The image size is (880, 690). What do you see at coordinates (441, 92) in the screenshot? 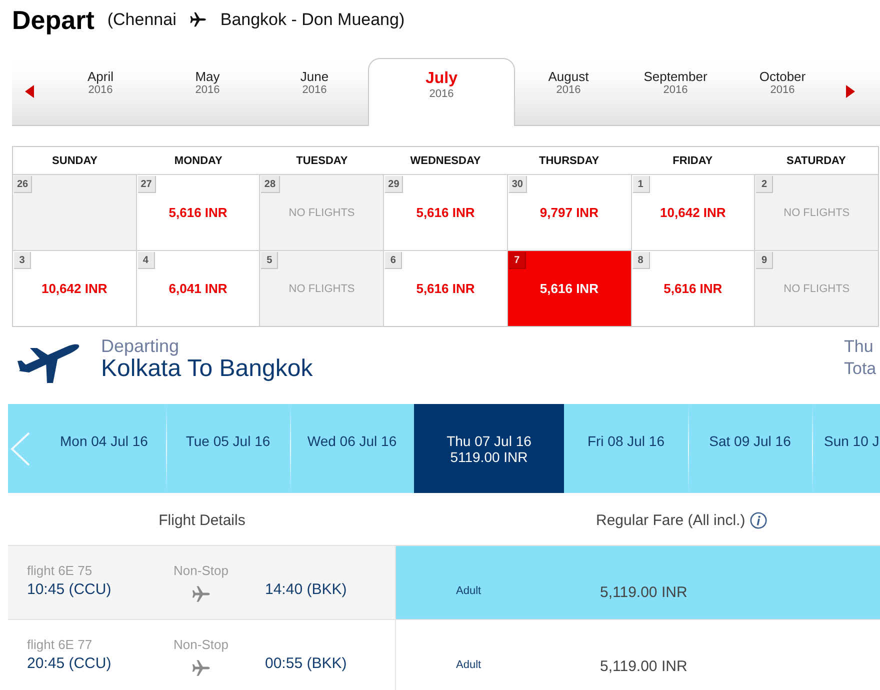
I see `month-tab: July 2016` at bounding box center [441, 92].